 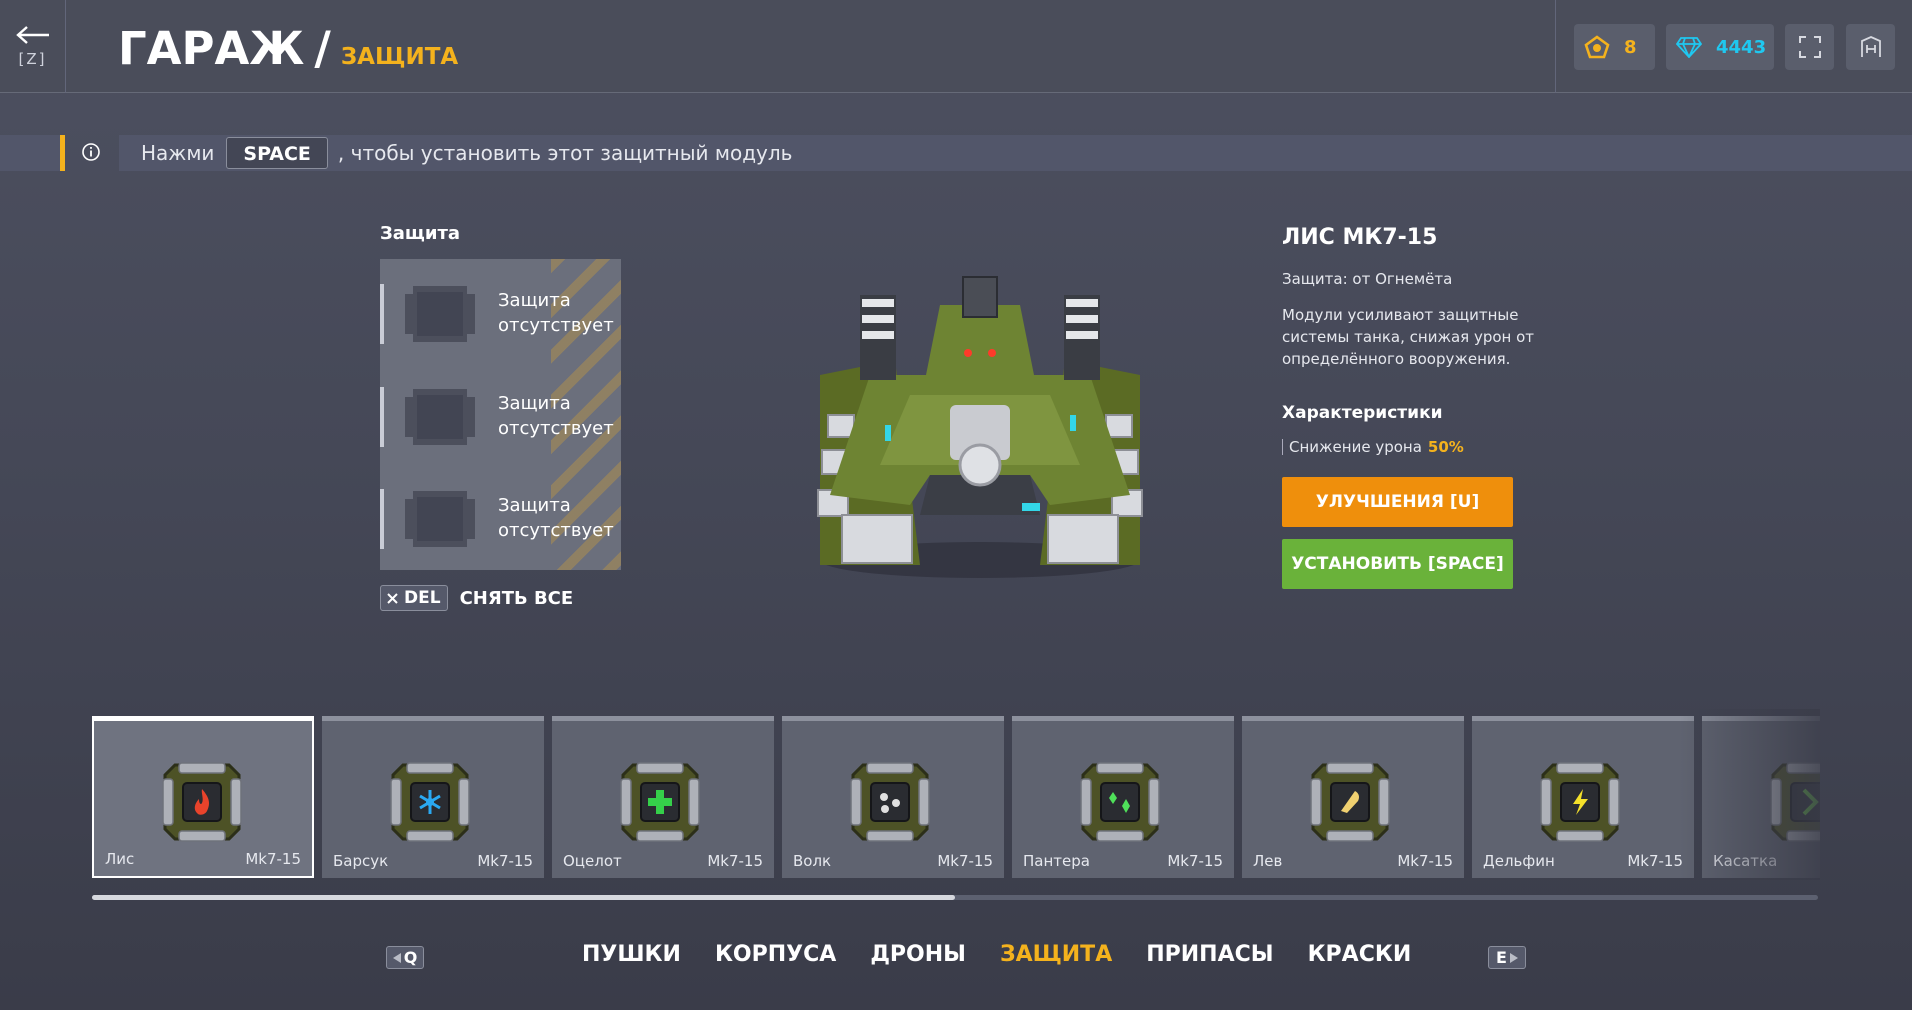 I want to click on title-section: ЗАЩИТА, so click(x=399, y=57).